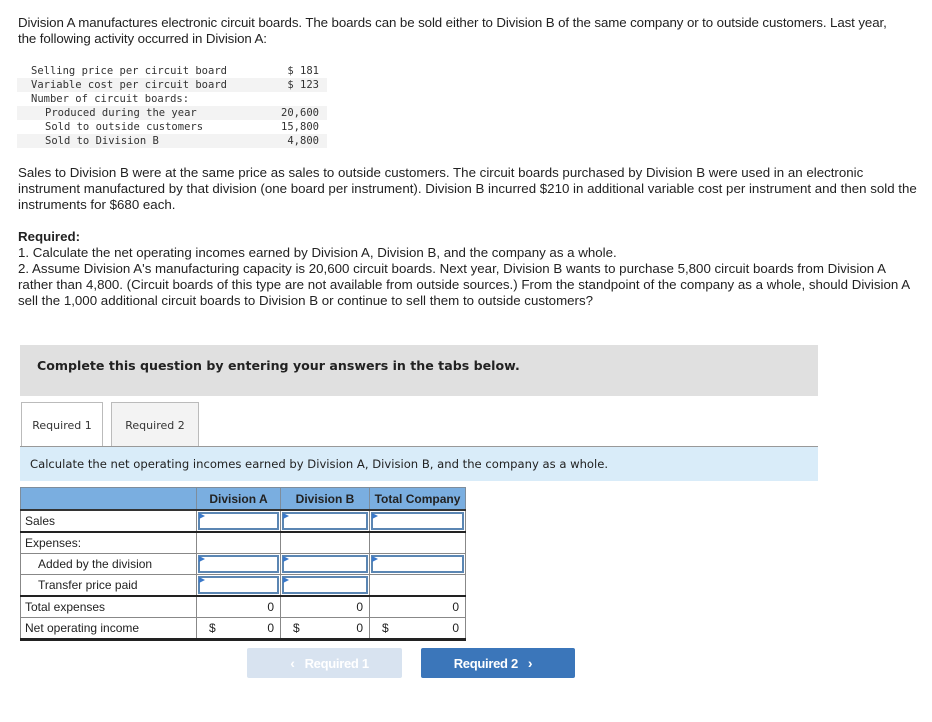 Image resolution: width=932 pixels, height=722 pixels. What do you see at coordinates (62, 425) in the screenshot?
I see `tab-required-1: Required 1` at bounding box center [62, 425].